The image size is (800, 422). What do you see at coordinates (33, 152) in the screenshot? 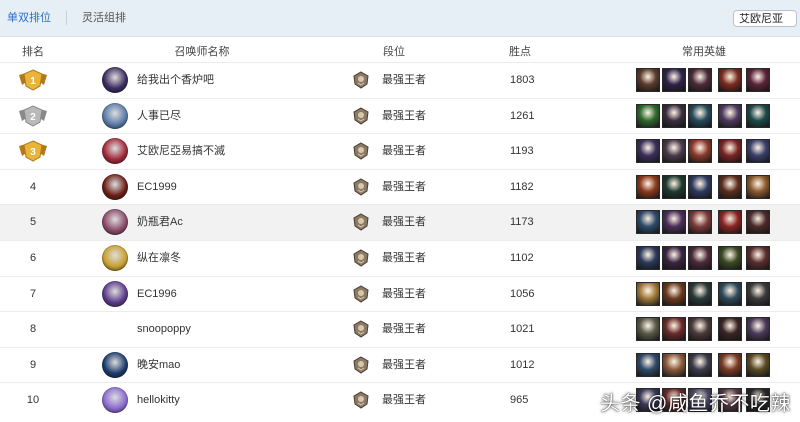
I see `rank-number: 3` at bounding box center [33, 152].